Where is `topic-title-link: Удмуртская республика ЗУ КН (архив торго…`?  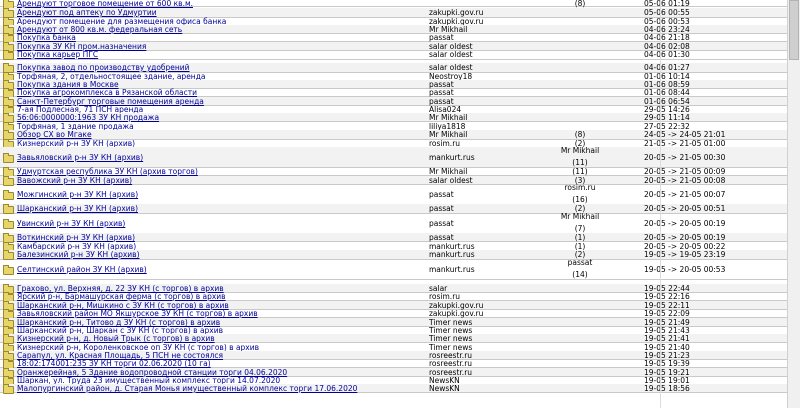
topic-title-link: Удмуртская республика ЗУ КН (архив торго… is located at coordinates (107, 172).